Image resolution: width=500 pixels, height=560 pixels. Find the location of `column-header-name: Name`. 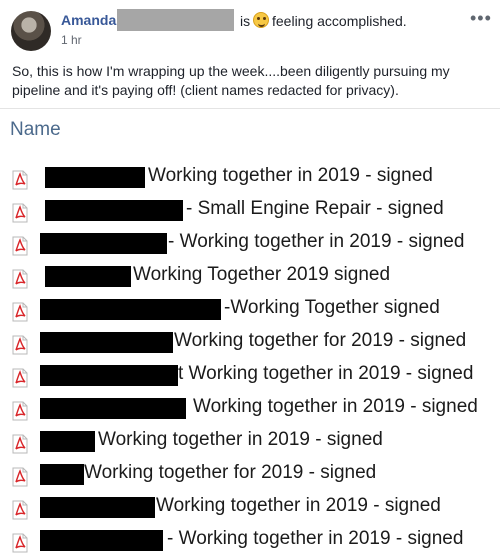

column-header-name: Name is located at coordinates (35, 129).